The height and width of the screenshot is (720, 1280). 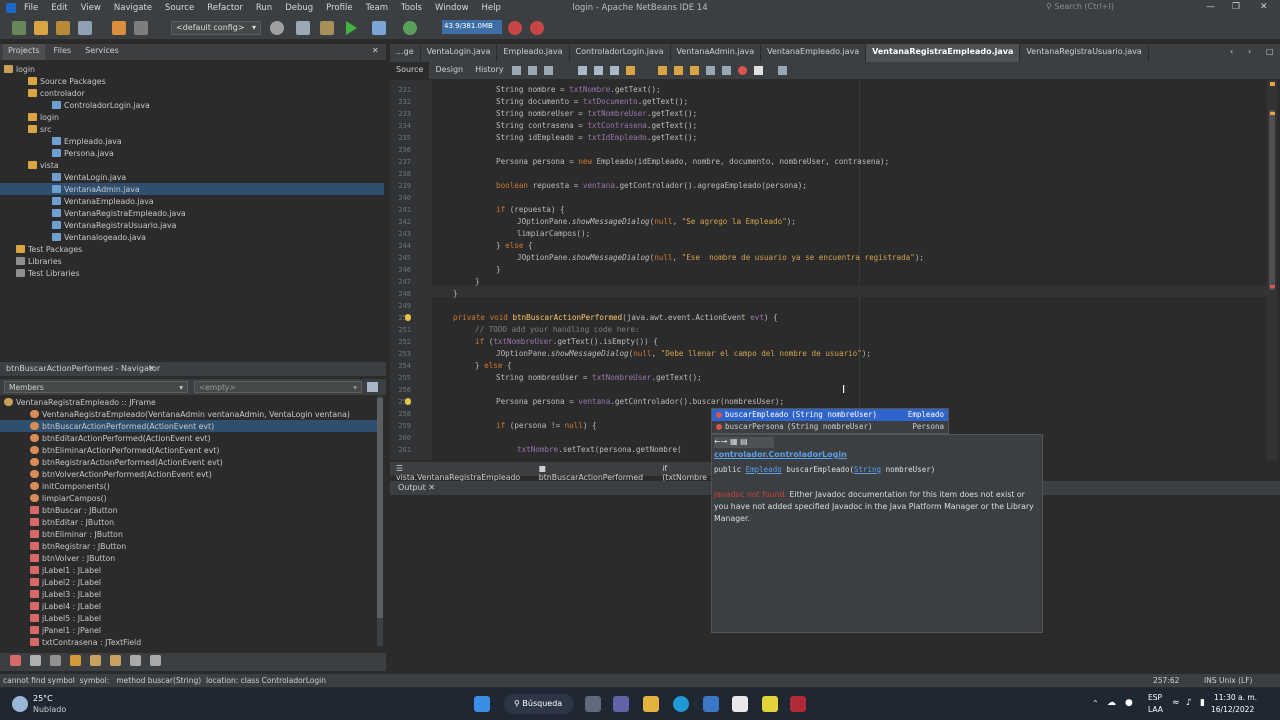 I want to click on tab-projects: Projects, so click(x=24, y=52).